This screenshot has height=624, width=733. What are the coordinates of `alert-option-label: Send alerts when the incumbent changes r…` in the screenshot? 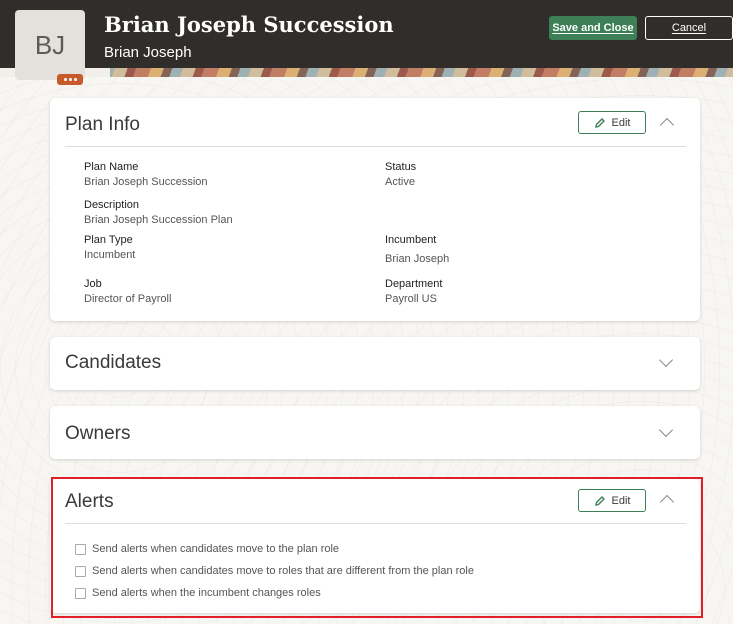 It's located at (206, 593).